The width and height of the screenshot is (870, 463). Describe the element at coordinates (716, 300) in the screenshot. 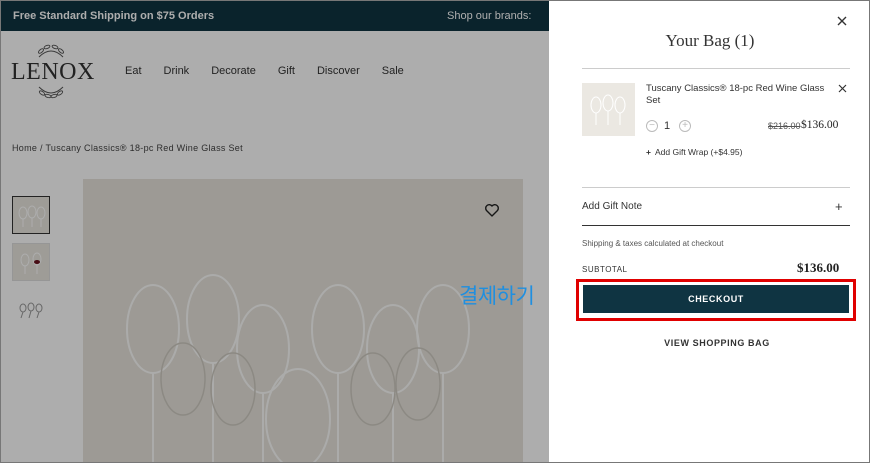

I see `highlight-box` at that location.